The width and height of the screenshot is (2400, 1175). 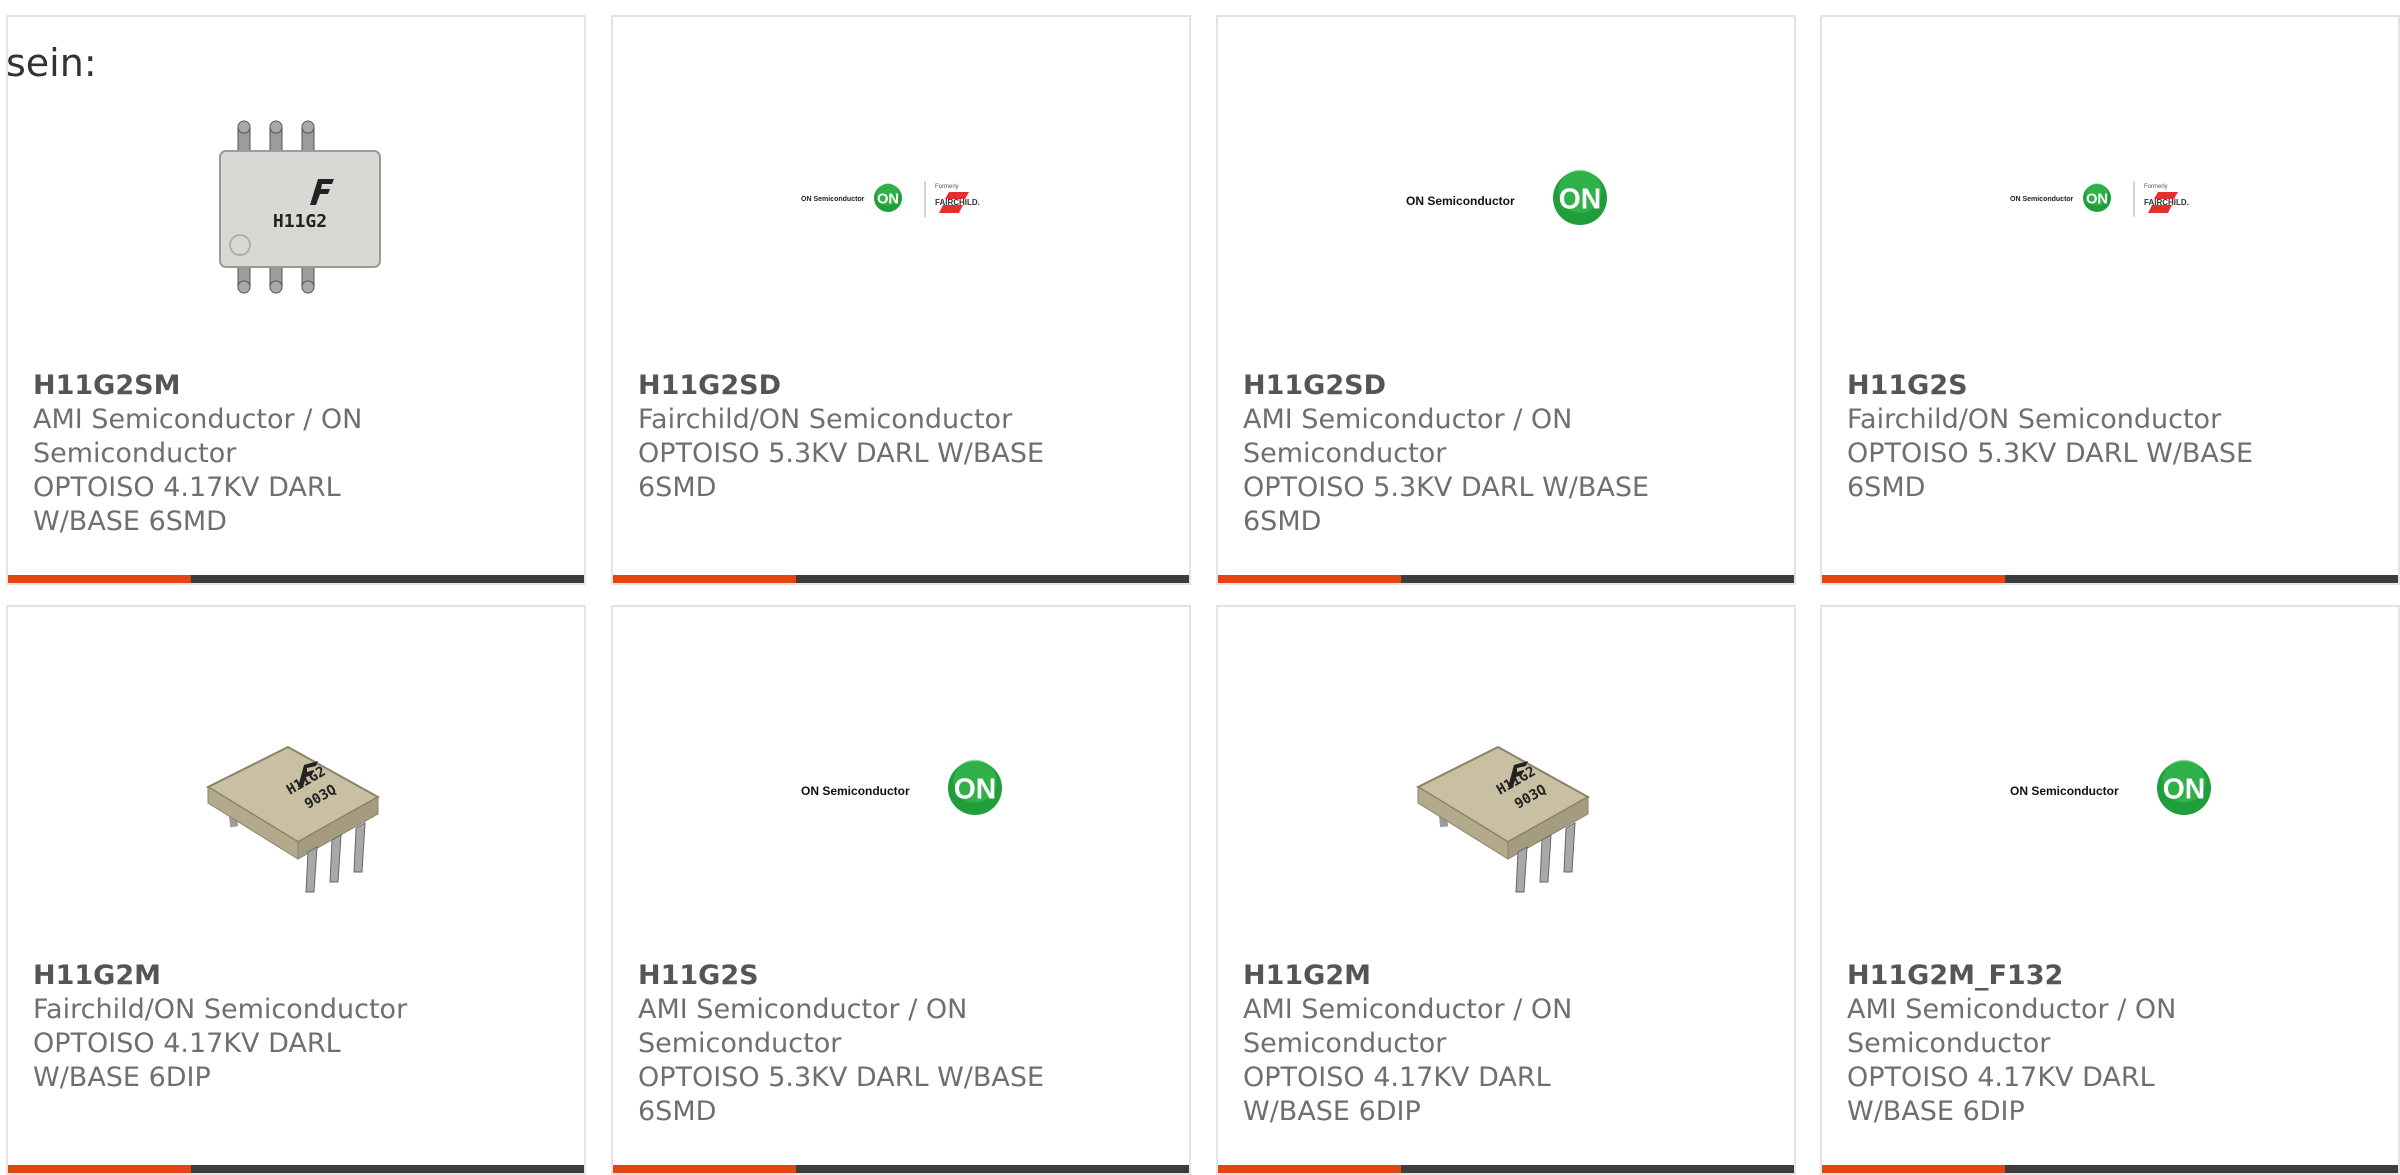 What do you see at coordinates (243, 386) in the screenshot?
I see `part-number: H11G2SM` at bounding box center [243, 386].